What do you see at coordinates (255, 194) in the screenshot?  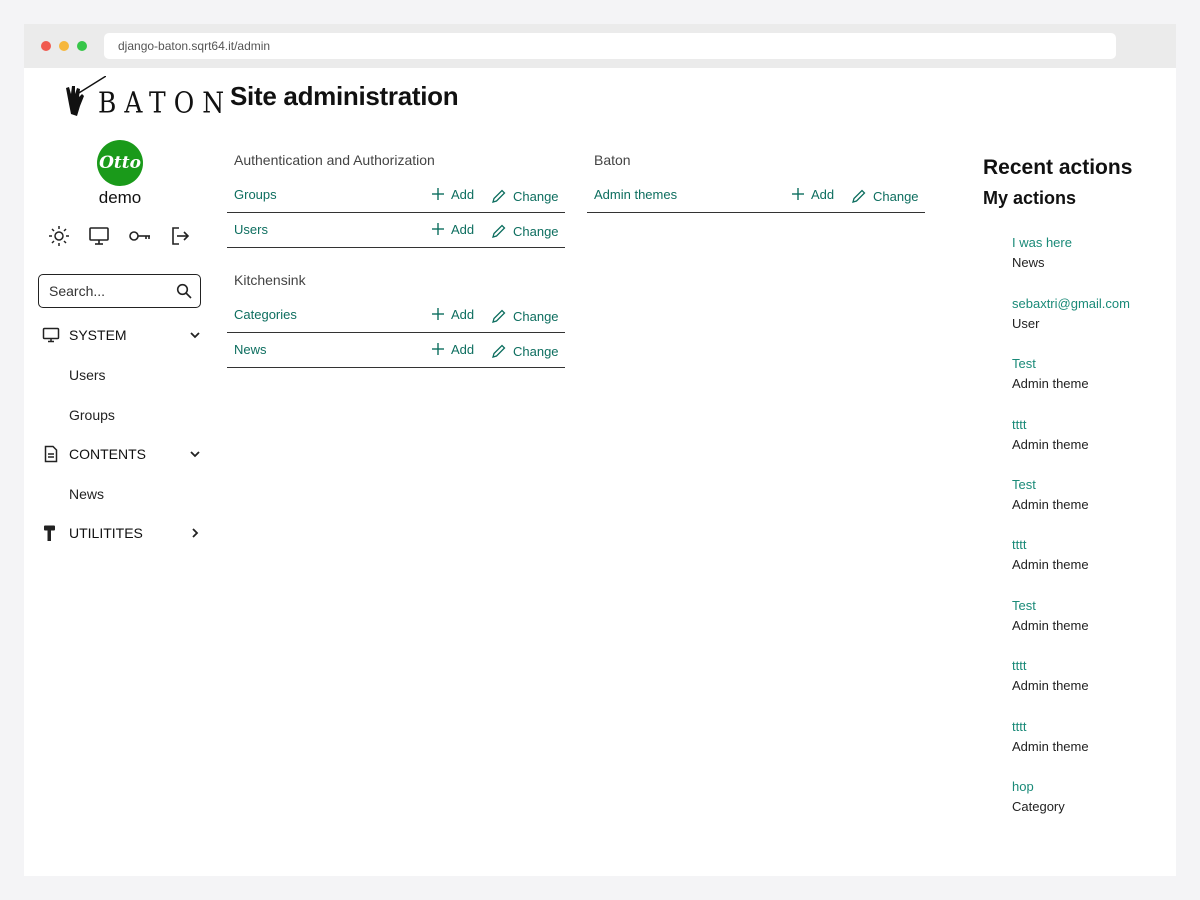 I see `model-link-groups: Groups` at bounding box center [255, 194].